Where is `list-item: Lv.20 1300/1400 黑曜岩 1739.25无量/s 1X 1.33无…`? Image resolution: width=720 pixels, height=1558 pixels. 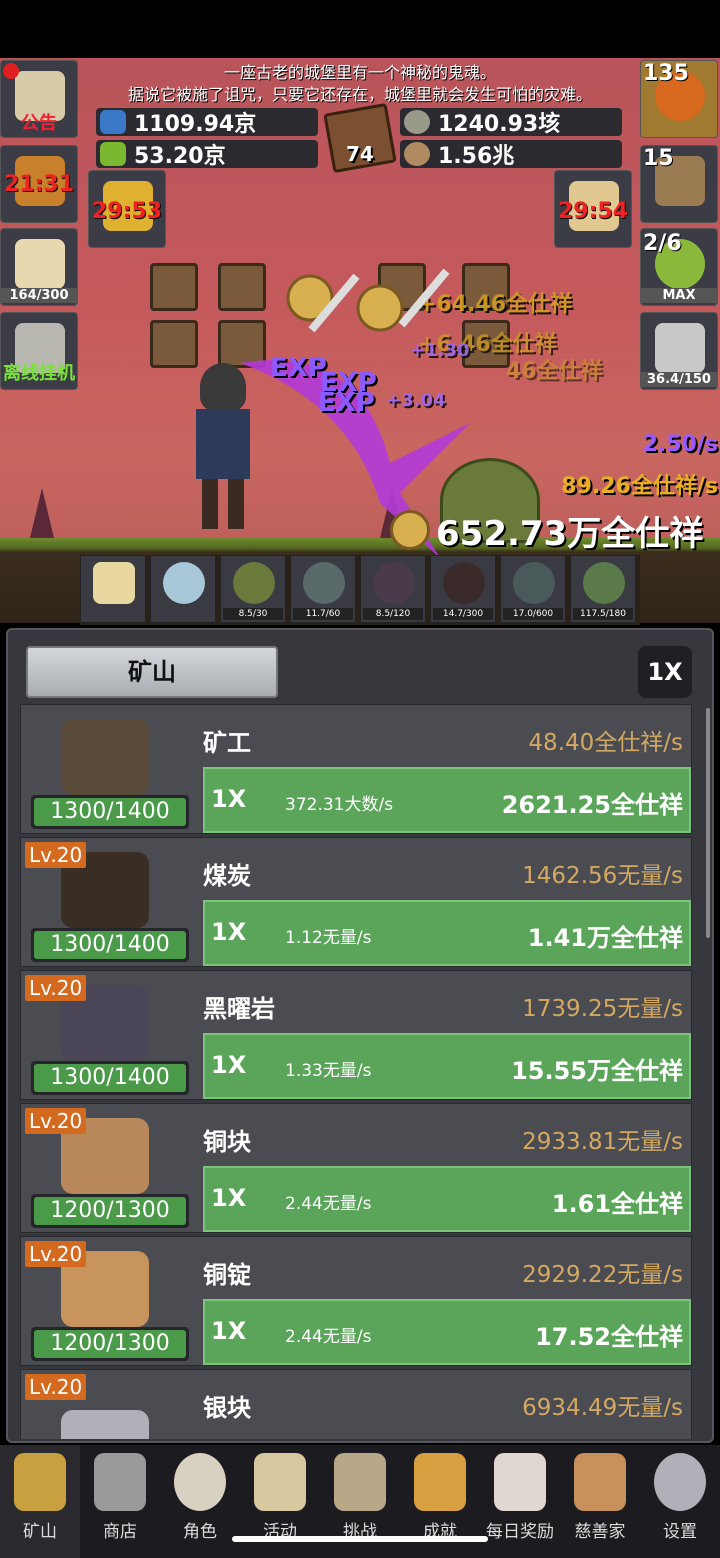
list-item: Lv.20 1300/1400 黑曜岩 1739.25无量/s 1X 1.33无… is located at coordinates (356, 1035).